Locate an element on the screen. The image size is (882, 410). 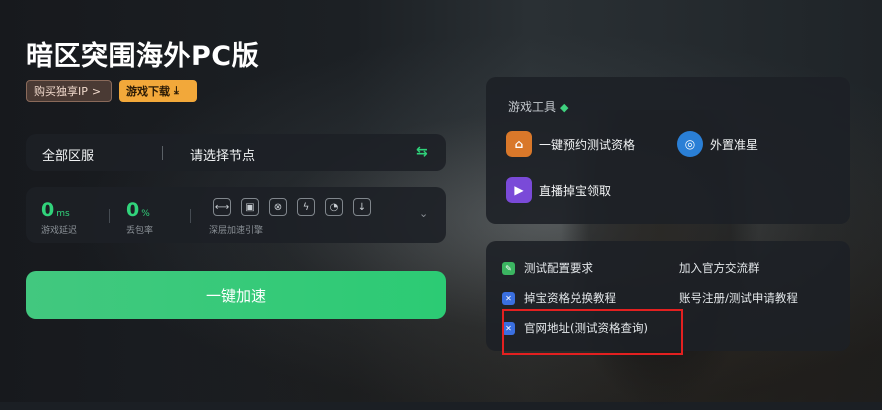
engine-screen-icon: ▣ is located at coordinates (250, 207).